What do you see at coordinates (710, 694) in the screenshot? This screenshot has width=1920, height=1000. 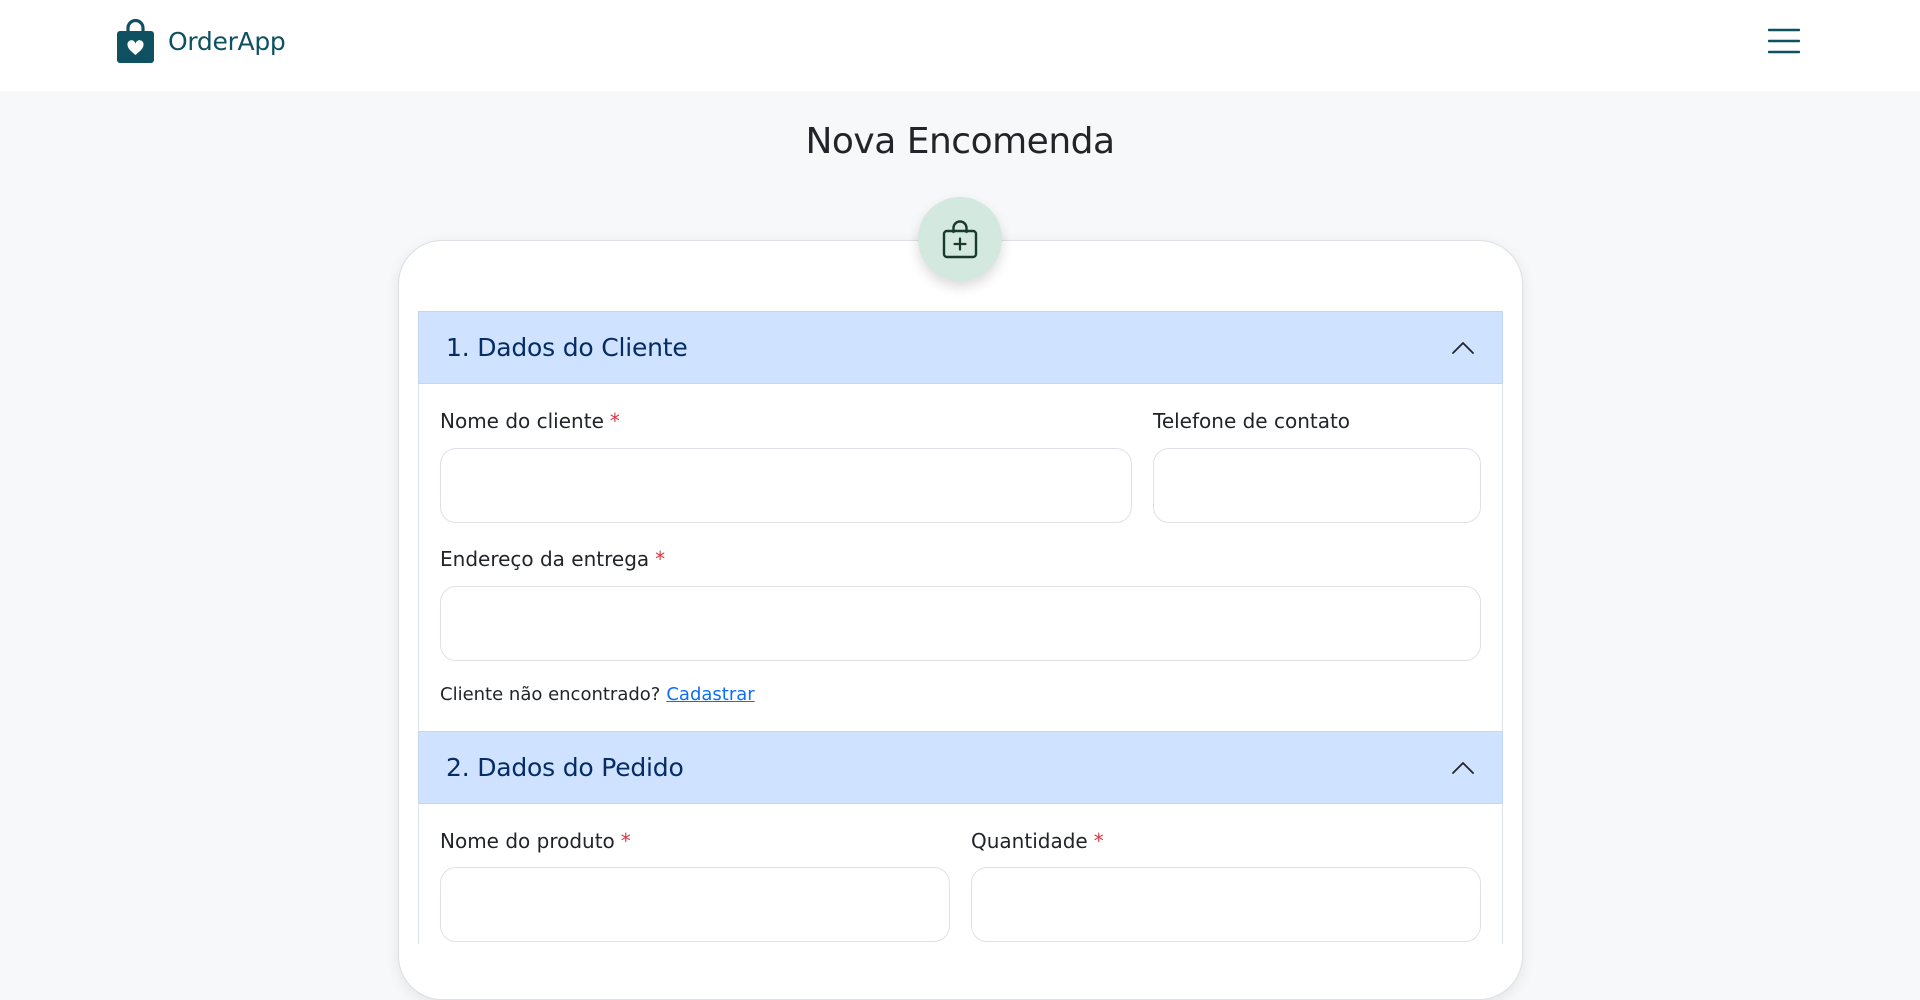 I see `register-customer-link: Cadastrar` at bounding box center [710, 694].